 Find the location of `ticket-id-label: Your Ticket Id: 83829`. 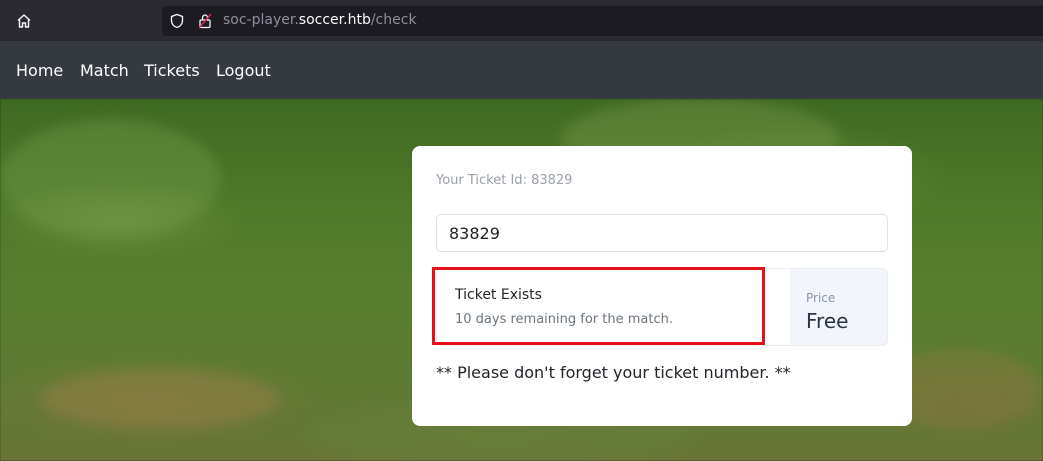

ticket-id-label: Your Ticket Id: 83829 is located at coordinates (504, 180).